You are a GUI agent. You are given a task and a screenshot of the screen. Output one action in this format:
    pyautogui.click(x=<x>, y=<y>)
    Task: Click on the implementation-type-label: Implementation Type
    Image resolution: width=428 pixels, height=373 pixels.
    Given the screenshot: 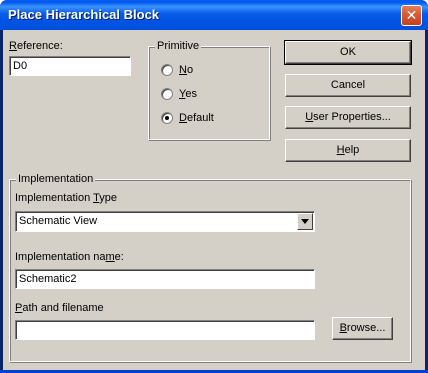 What is the action you would take?
    pyautogui.click(x=66, y=198)
    